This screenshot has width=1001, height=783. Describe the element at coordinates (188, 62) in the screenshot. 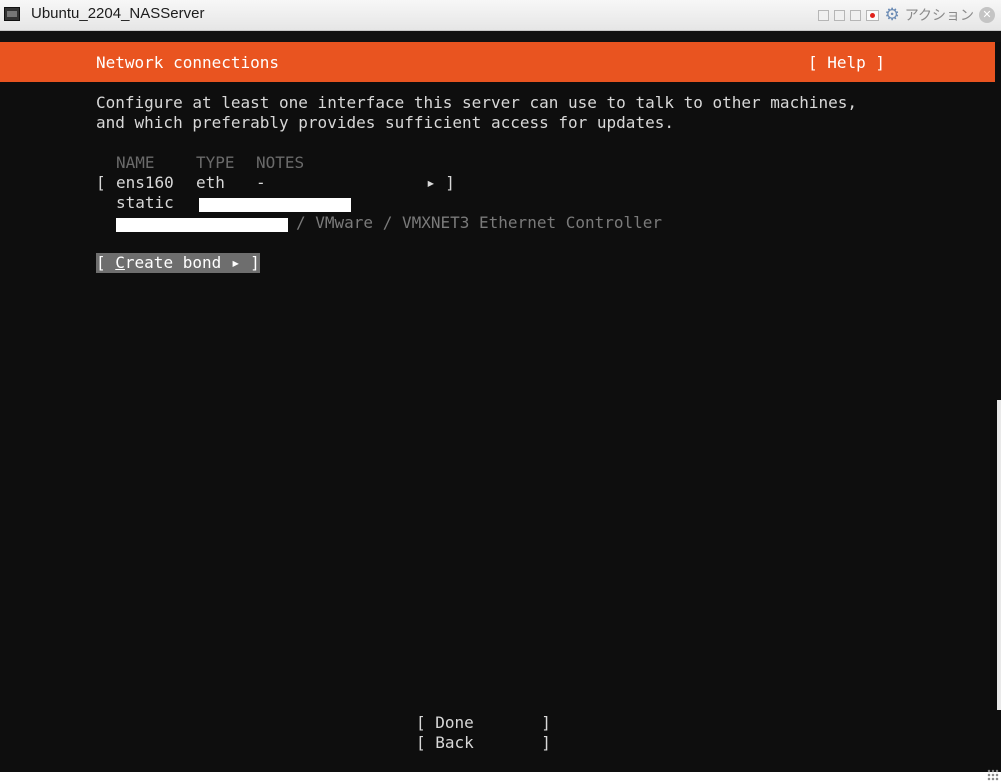

I see `page-title: Network connections` at that location.